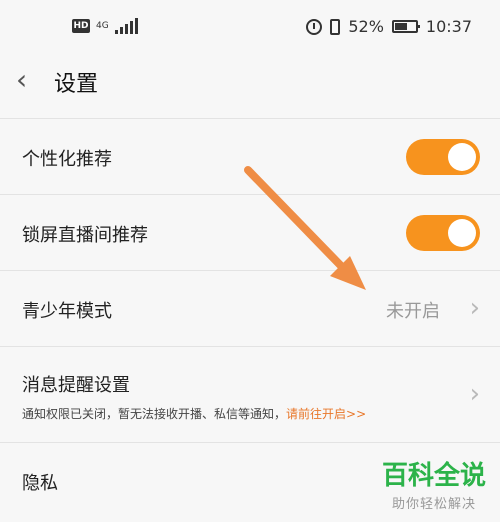 This screenshot has width=500, height=522. Describe the element at coordinates (250, 88) in the screenshot. I see `header: ‹ 设置` at that location.